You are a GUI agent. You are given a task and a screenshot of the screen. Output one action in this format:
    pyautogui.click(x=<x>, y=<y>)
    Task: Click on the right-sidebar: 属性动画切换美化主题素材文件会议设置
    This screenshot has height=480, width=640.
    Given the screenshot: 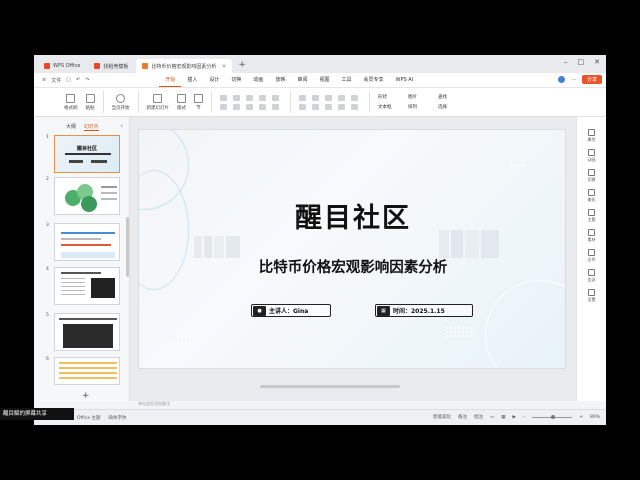 What is the action you would take?
    pyautogui.click(x=591, y=259)
    